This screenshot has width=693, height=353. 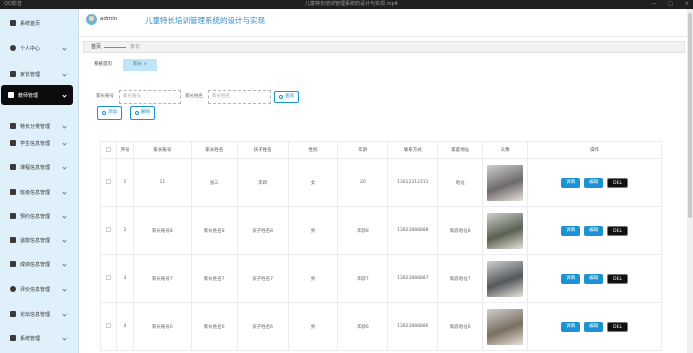 I want to click on cell-account: 家长账号6, so click(x=162, y=326).